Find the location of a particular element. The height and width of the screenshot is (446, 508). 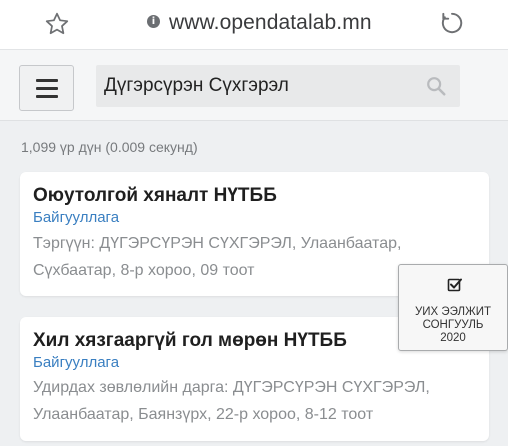

search-input: Дүгэрсүрэн Сүхгэрэл is located at coordinates (278, 86).